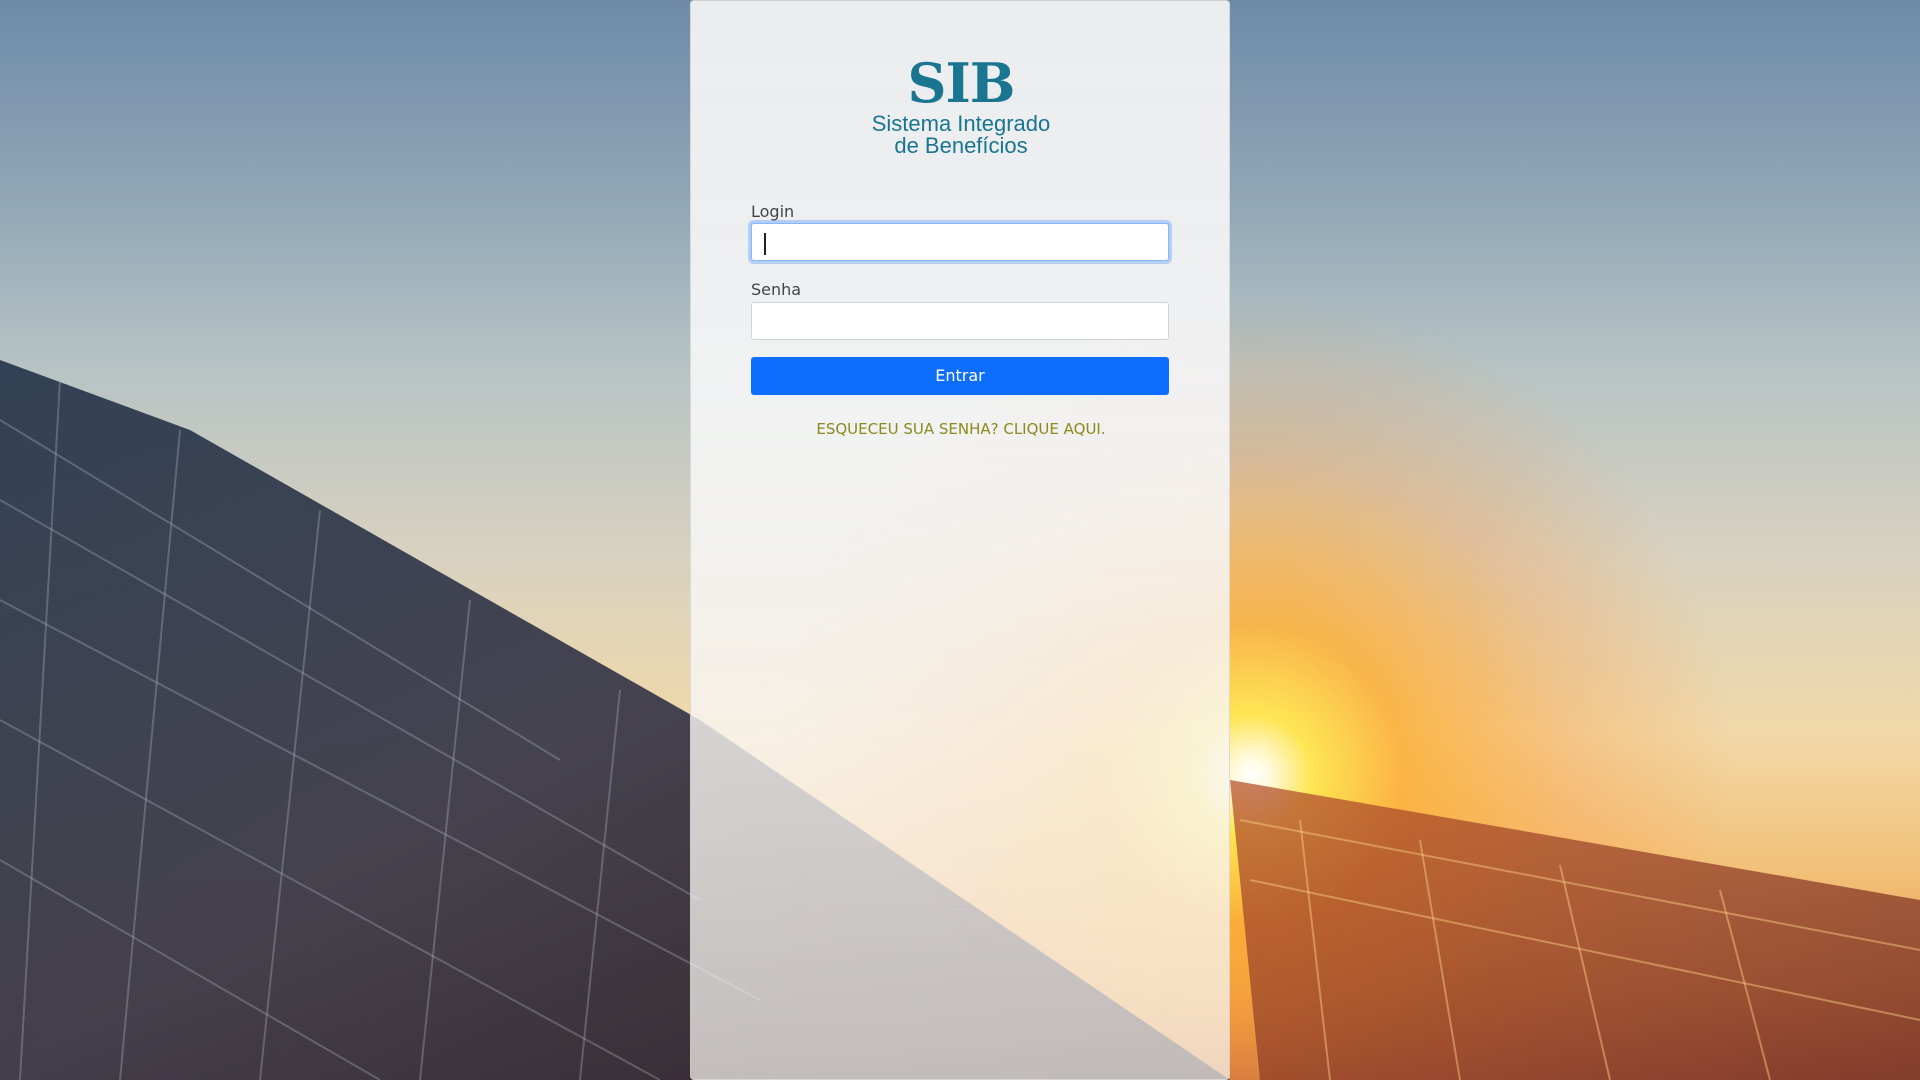  Describe the element at coordinates (961, 123) in the screenshot. I see `logo-line-1: Sistema Integrado` at that location.